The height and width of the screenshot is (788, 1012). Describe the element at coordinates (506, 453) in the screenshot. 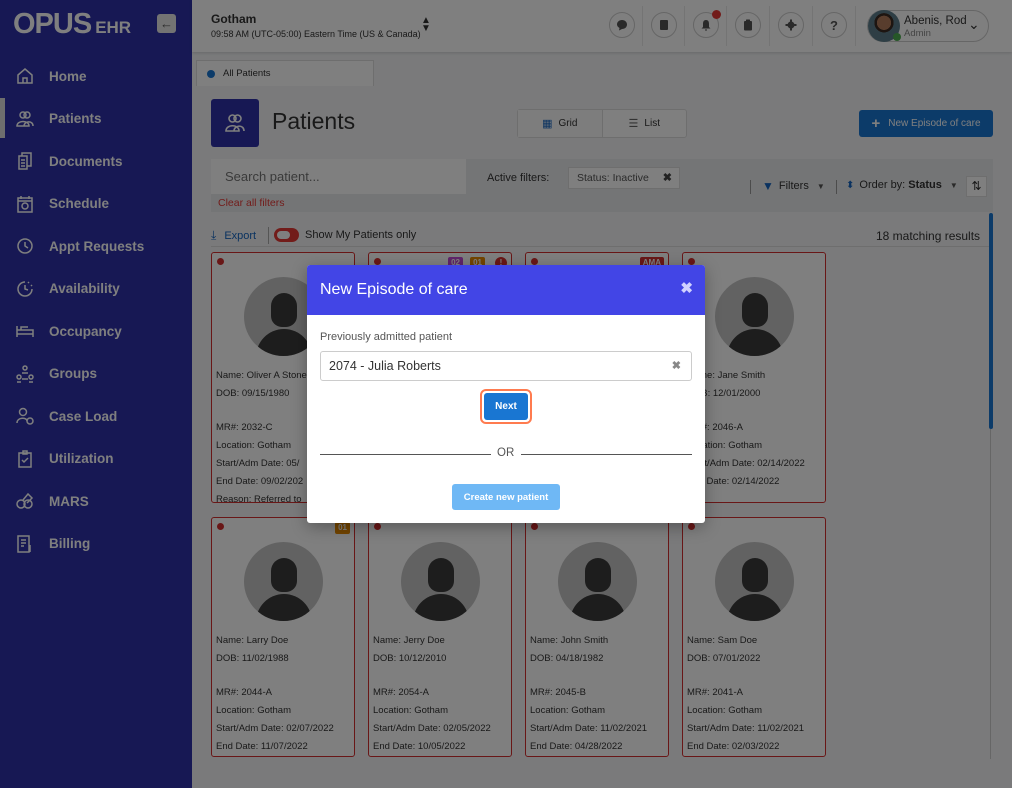

I see `or-separator: OR` at that location.